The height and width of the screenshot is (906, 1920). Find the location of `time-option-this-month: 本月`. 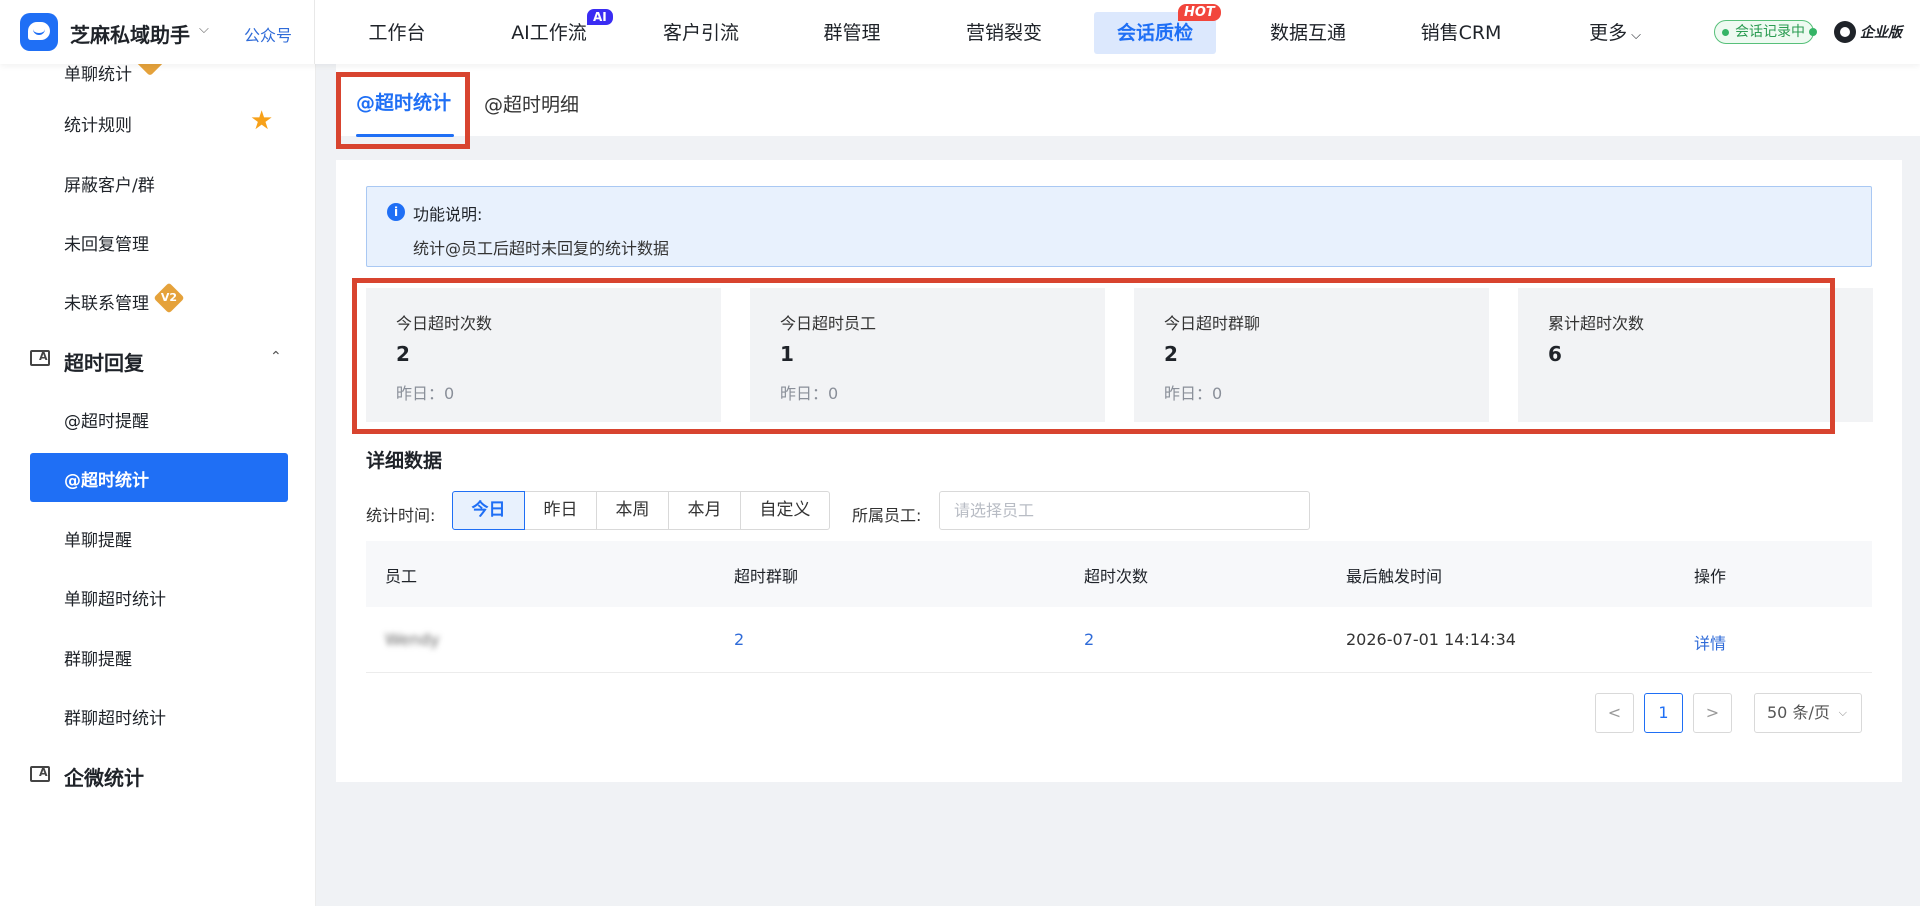

time-option-this-month: 本月 is located at coordinates (704, 510).